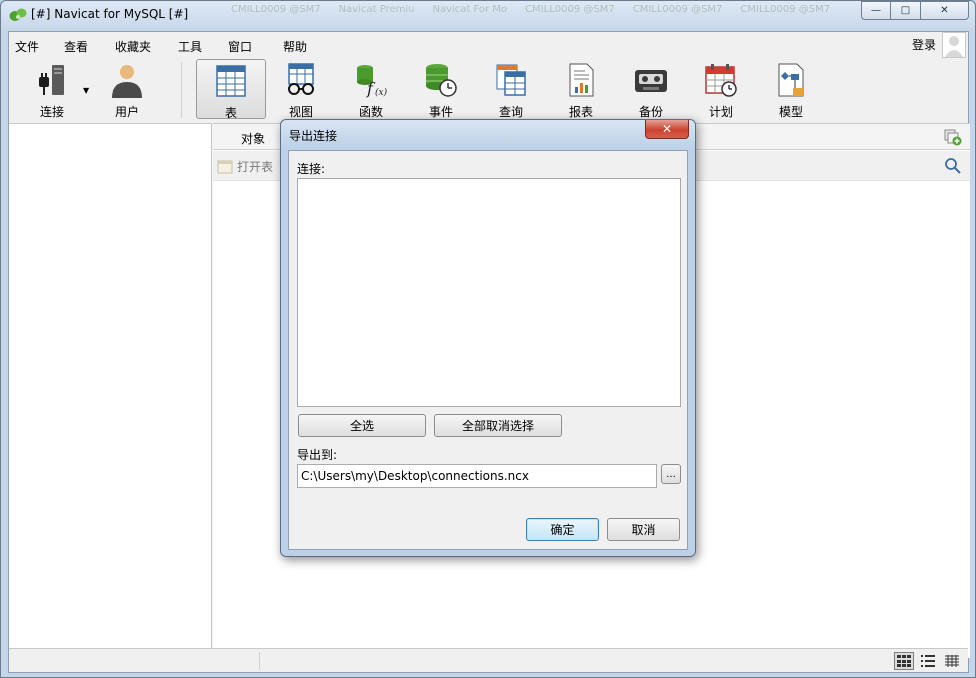  I want to click on connections-label: 连接:, so click(311, 169).